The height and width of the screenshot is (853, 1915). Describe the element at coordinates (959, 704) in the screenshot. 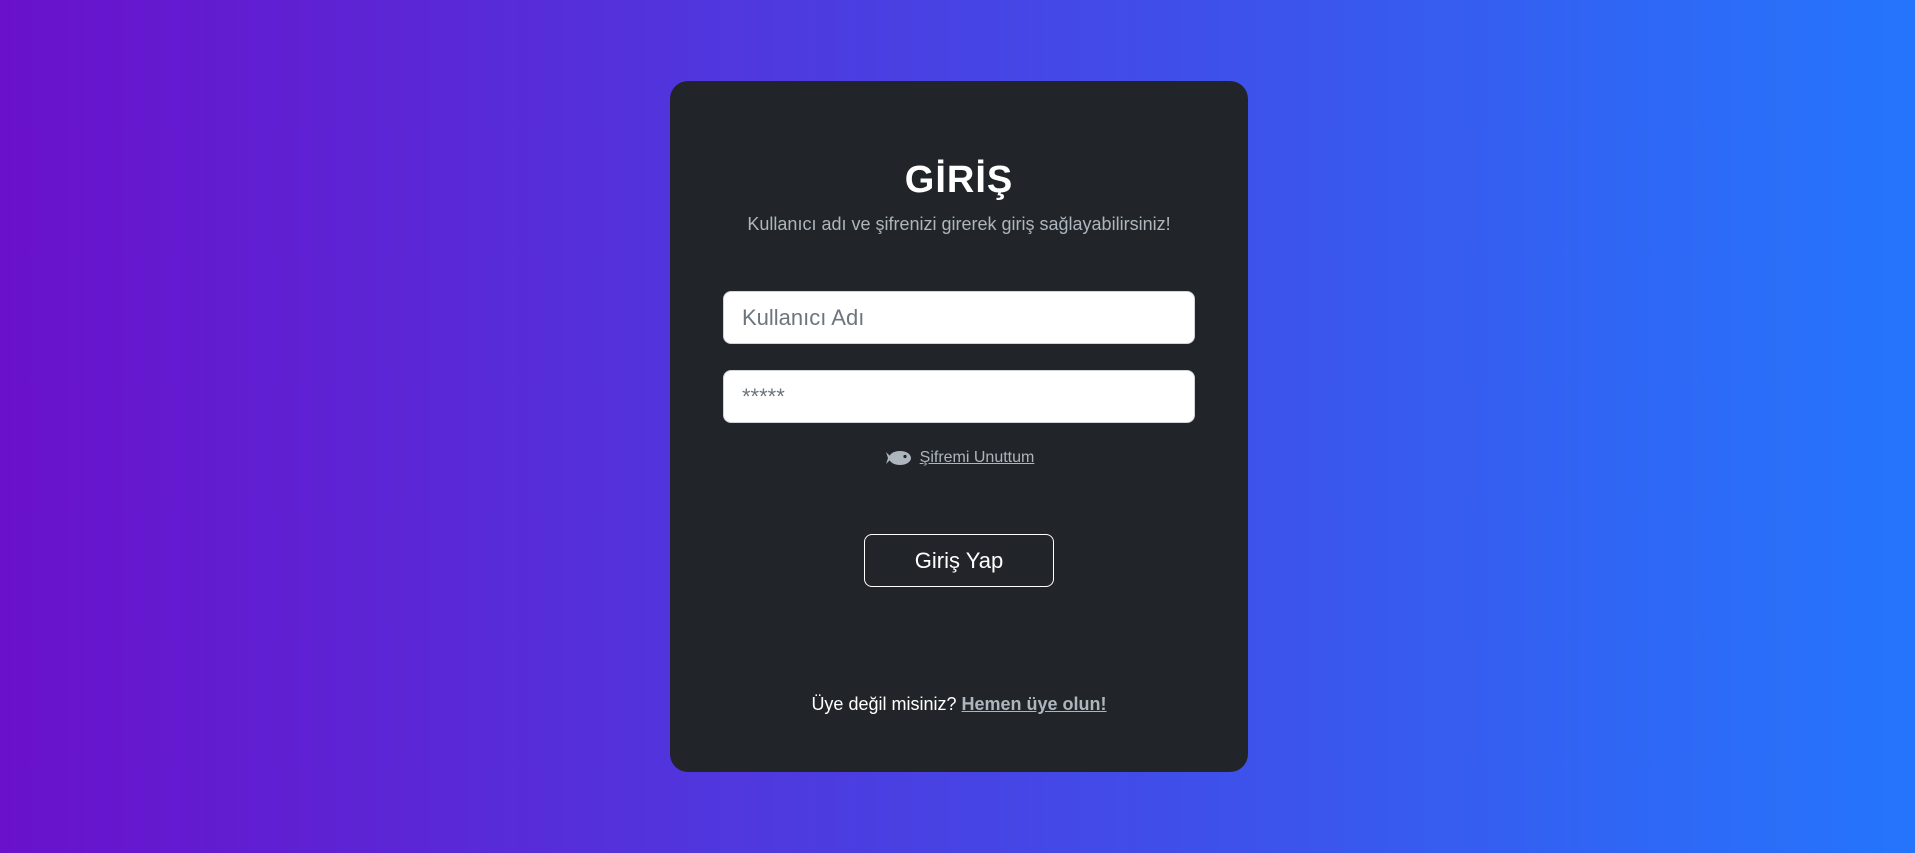

I see `signup-row: Üye değil misiniz? Hemen üye olun!` at that location.